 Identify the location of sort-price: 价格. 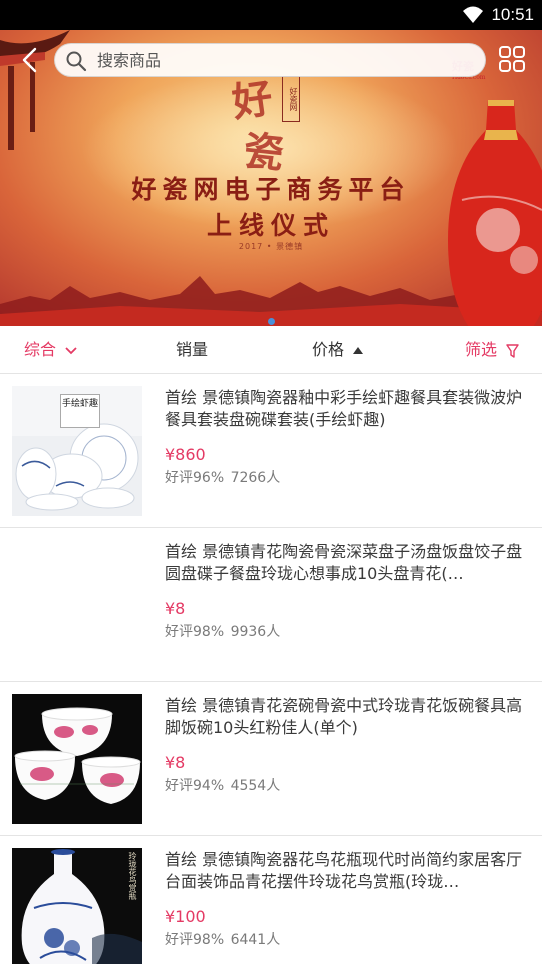
(338, 350).